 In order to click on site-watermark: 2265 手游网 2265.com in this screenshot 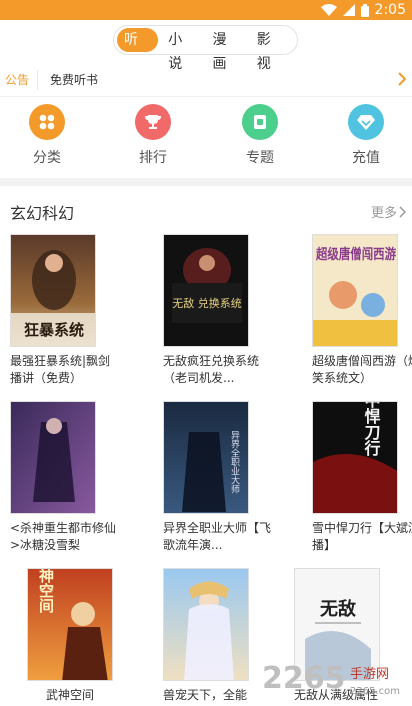, I will do `click(337, 678)`.